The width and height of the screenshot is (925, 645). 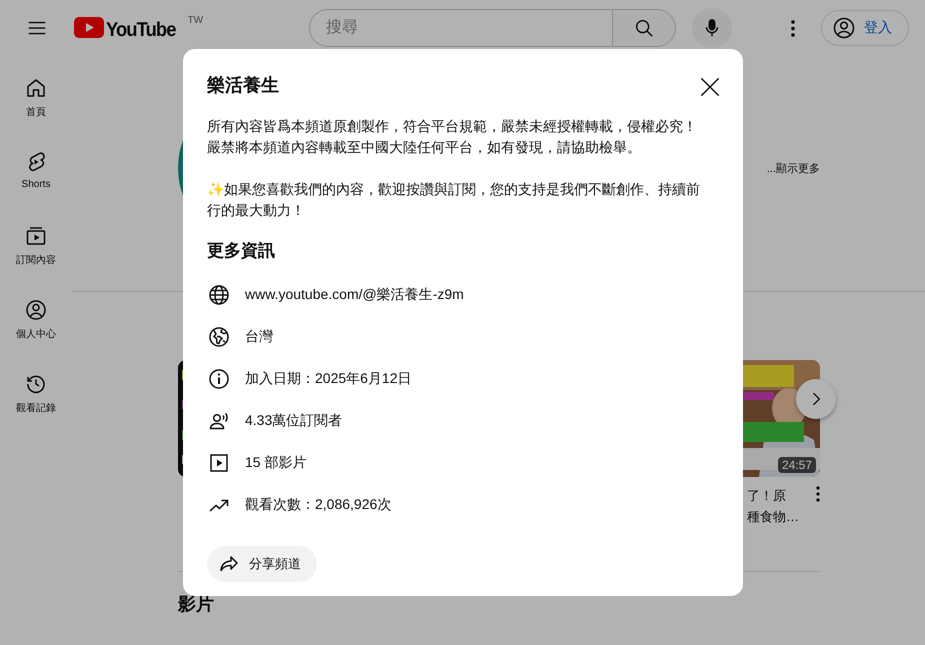 I want to click on detail-text: 台灣, so click(x=259, y=337).